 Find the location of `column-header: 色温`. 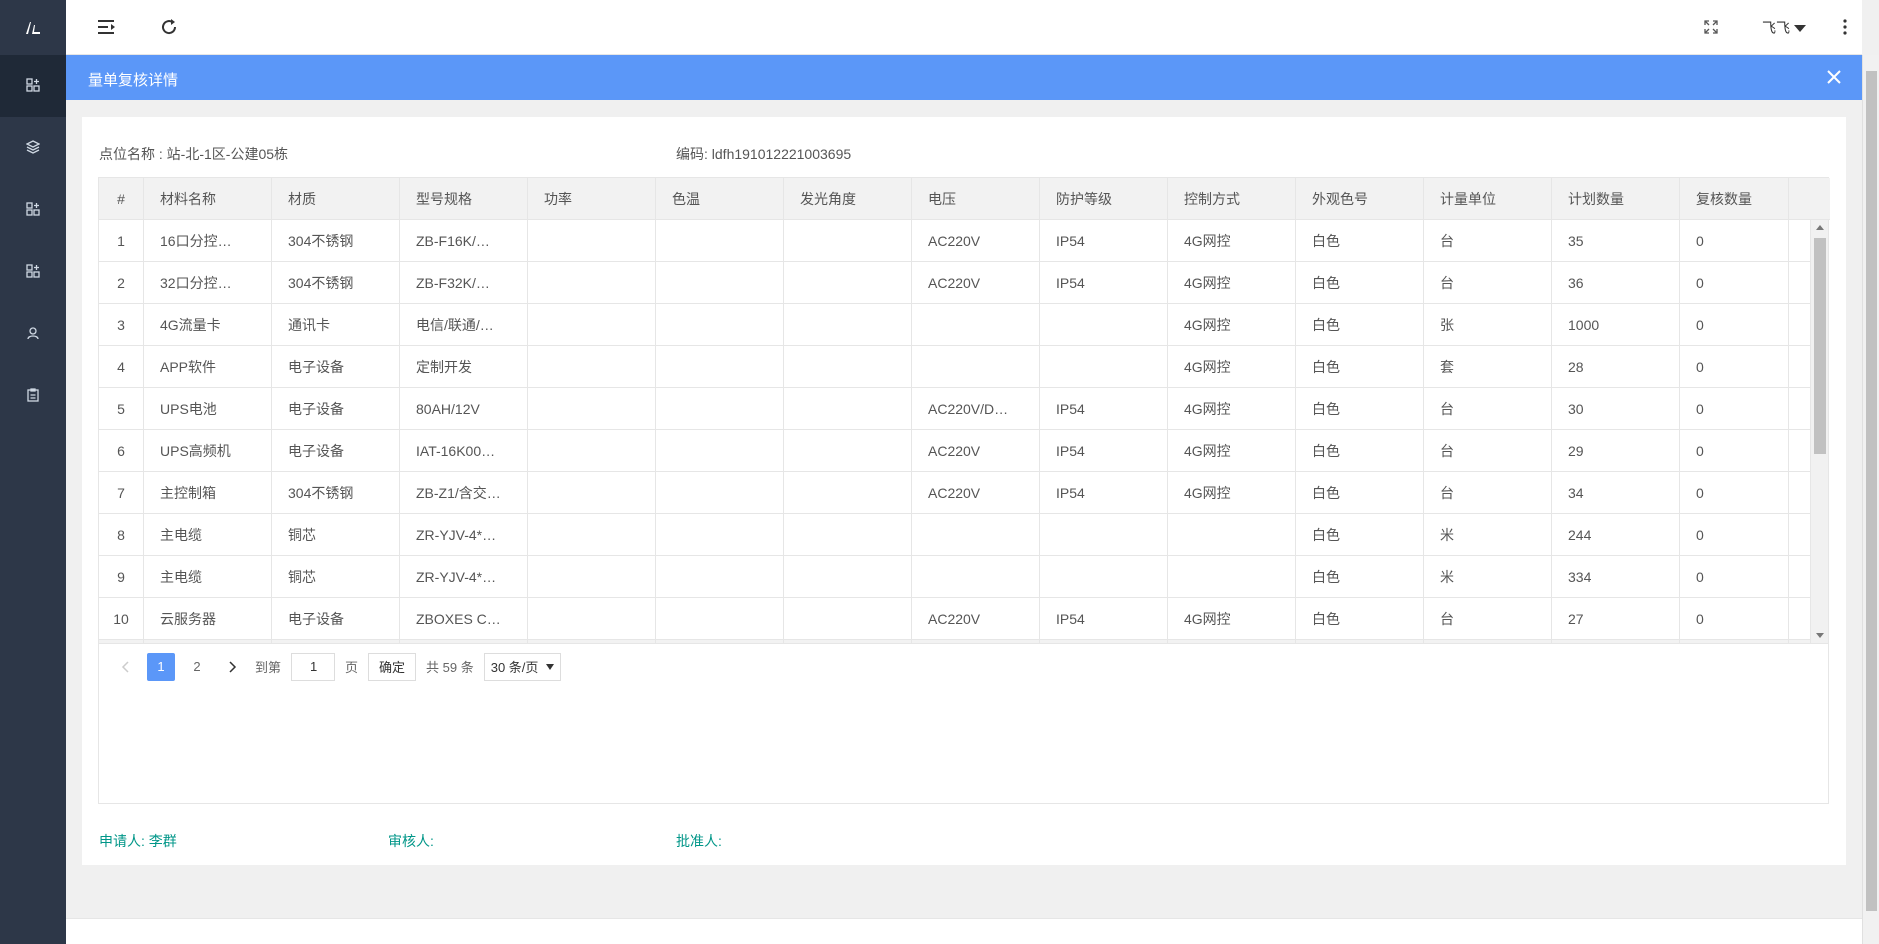

column-header: 色温 is located at coordinates (720, 199).